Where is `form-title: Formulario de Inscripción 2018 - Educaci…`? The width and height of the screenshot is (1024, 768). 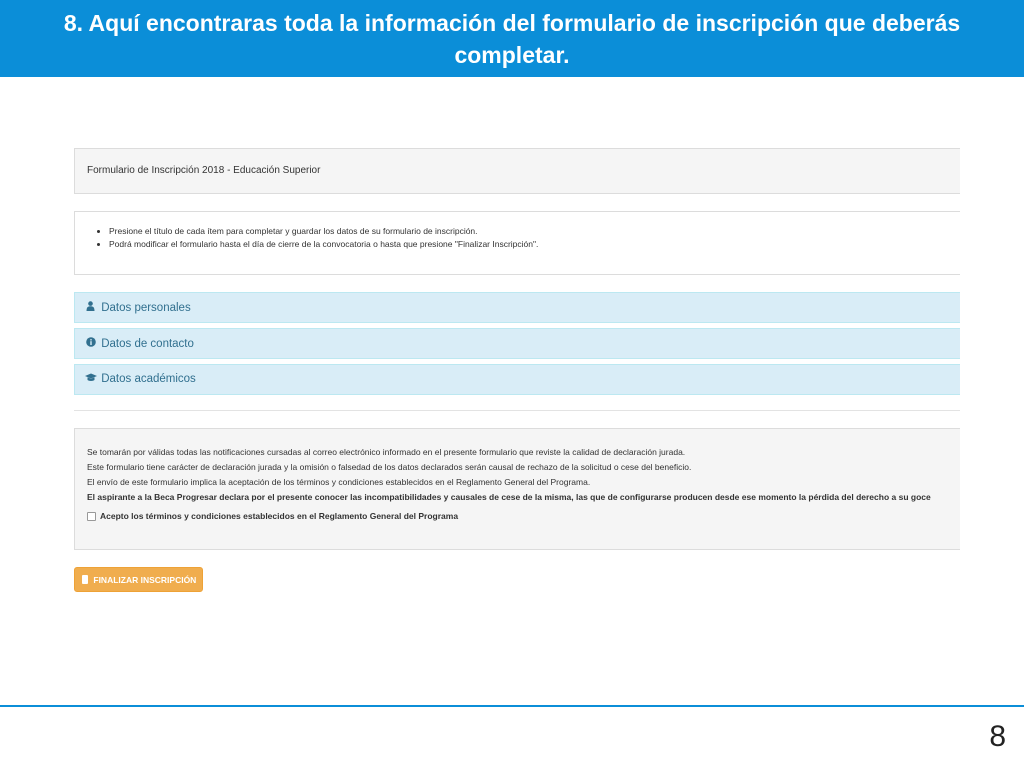 form-title: Formulario de Inscripción 2018 - Educaci… is located at coordinates (204, 170).